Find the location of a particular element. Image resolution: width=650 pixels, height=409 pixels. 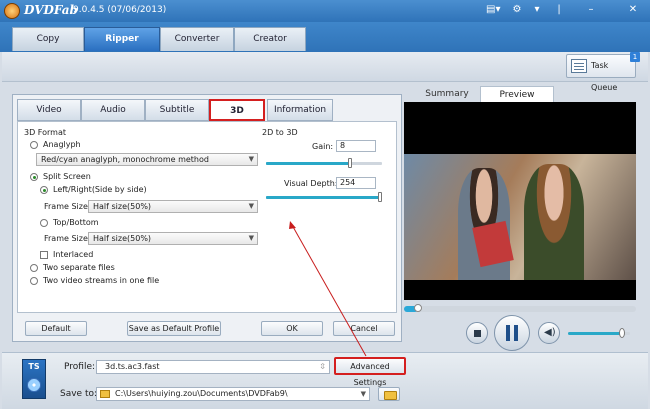

stop-icon is located at coordinates (477, 333).